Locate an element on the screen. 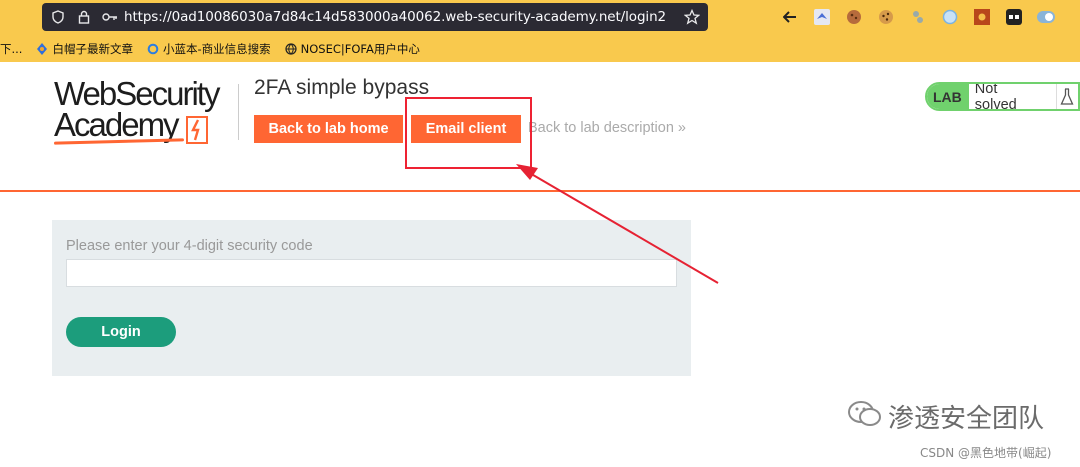 The image size is (1080, 467). arrow-head is located at coordinates (527, 172).